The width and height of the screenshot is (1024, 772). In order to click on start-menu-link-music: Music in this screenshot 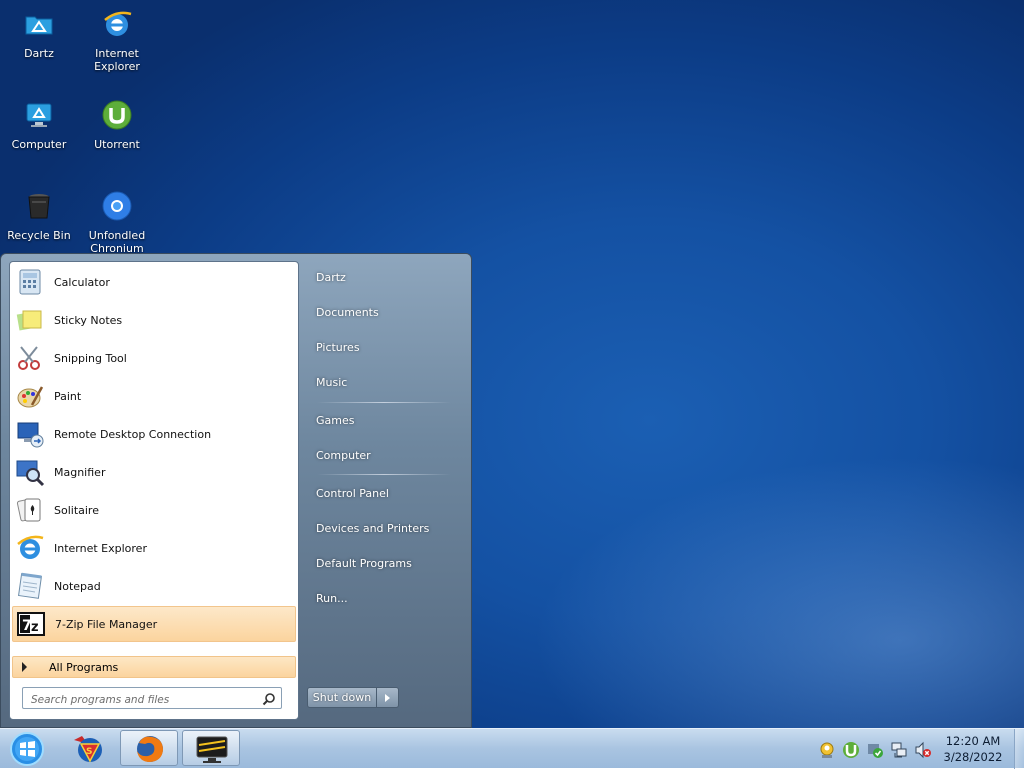, I will do `click(382, 382)`.